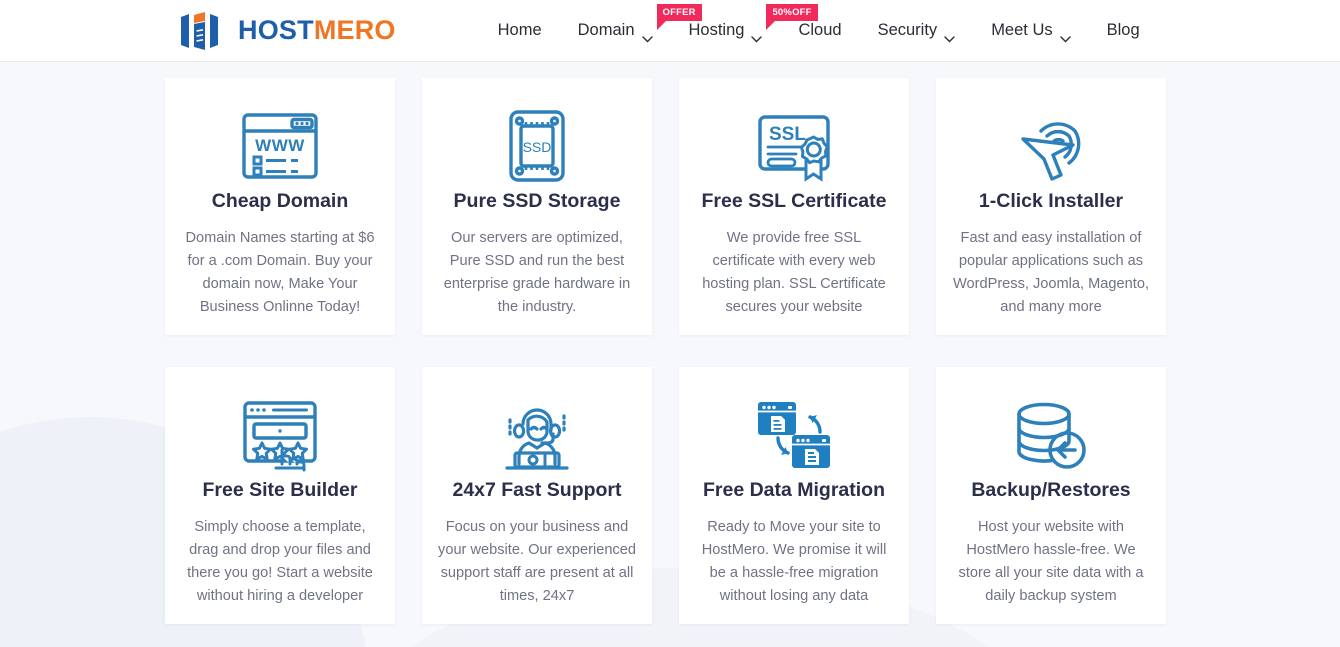  What do you see at coordinates (1022, 30) in the screenshot?
I see `nav-label-meet-us: Meet Us` at bounding box center [1022, 30].